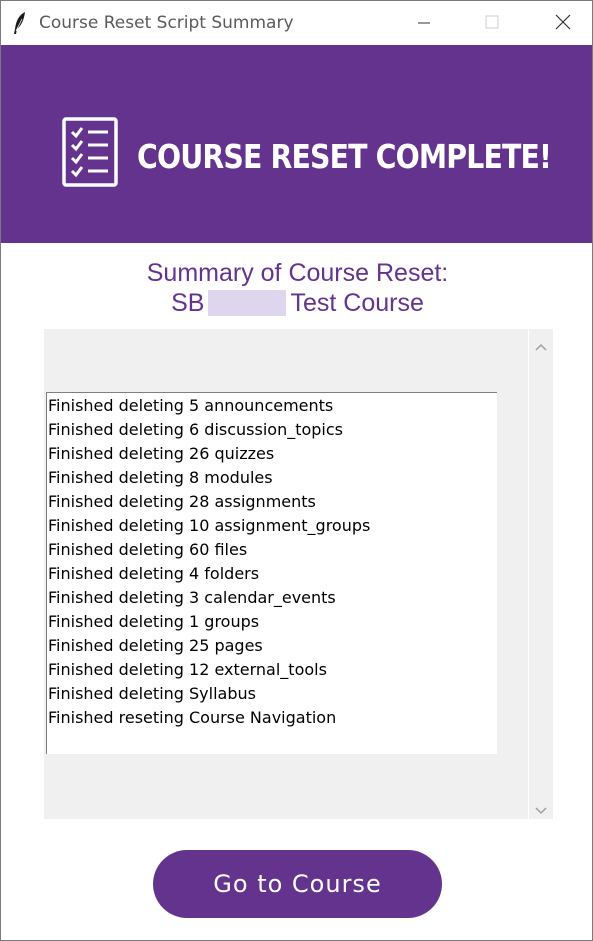  What do you see at coordinates (564, 23) in the screenshot?
I see `close-icon` at bounding box center [564, 23].